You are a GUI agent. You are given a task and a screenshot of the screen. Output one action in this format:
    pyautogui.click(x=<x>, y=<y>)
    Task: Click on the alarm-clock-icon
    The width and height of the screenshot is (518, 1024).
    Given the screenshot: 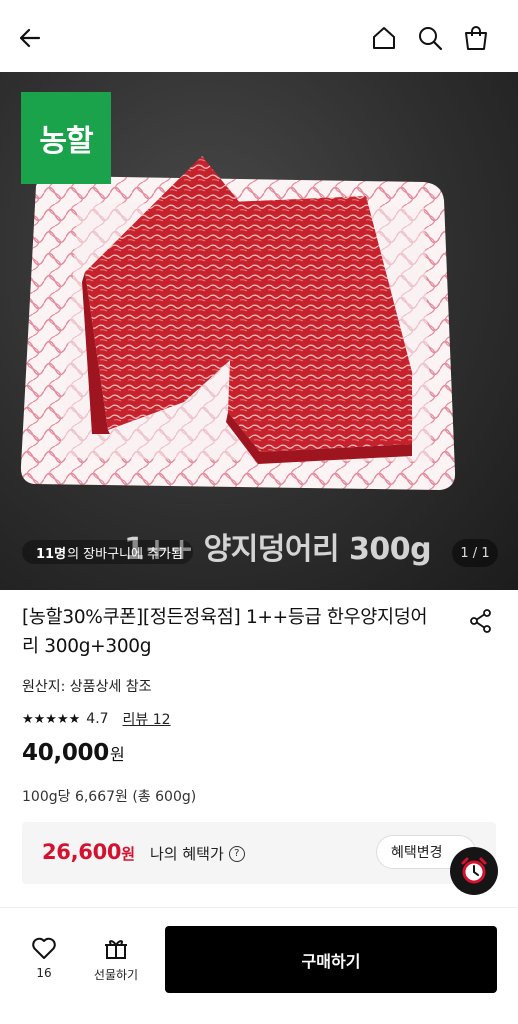 What is the action you would take?
    pyautogui.click(x=474, y=871)
    